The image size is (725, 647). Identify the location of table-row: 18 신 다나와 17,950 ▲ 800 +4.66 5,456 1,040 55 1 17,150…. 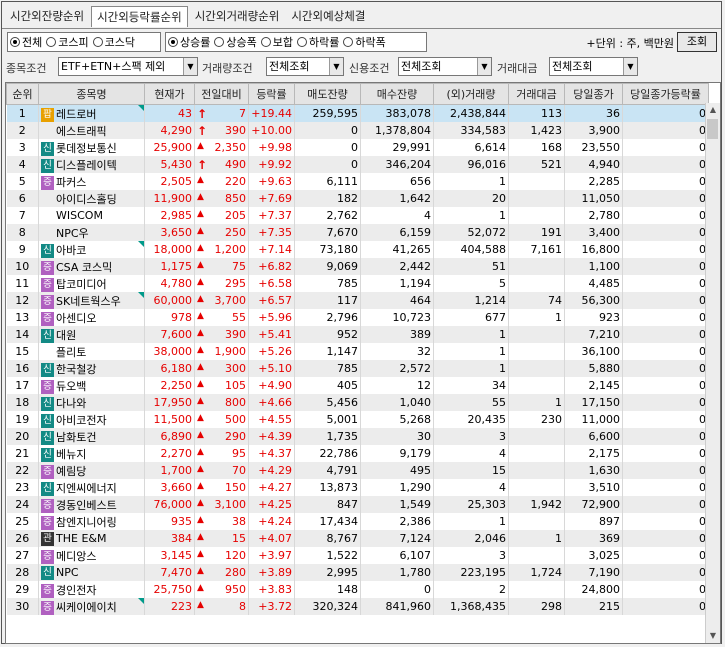
(357, 402).